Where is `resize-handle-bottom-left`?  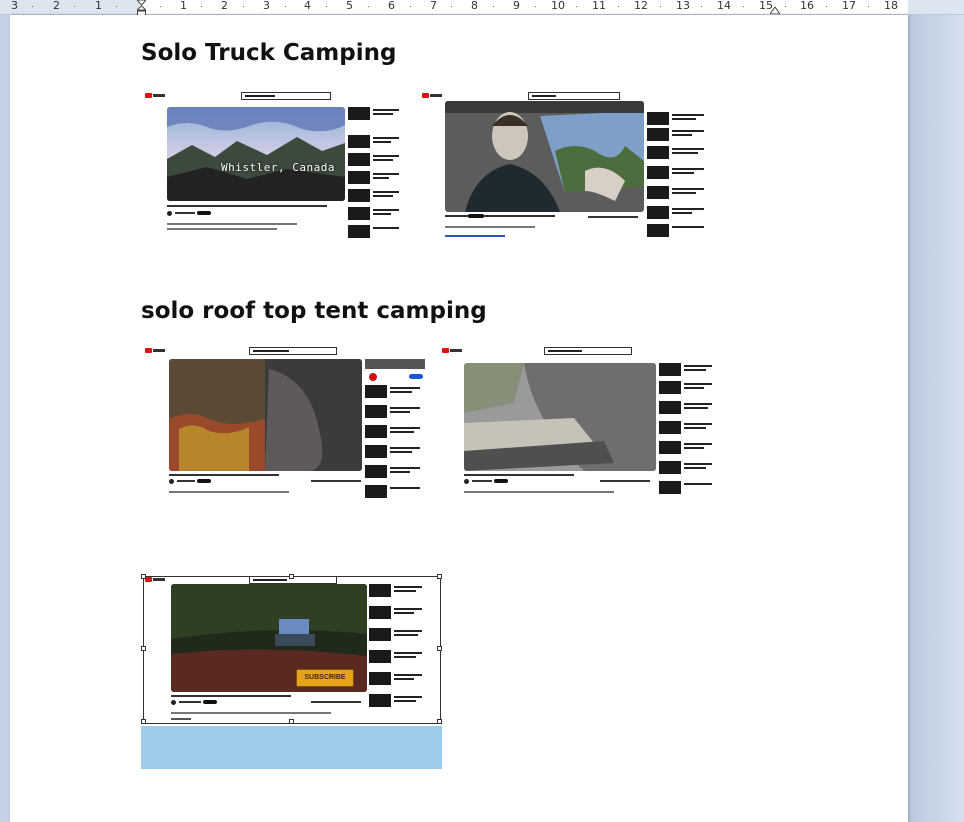 resize-handle-bottom-left is located at coordinates (143, 721).